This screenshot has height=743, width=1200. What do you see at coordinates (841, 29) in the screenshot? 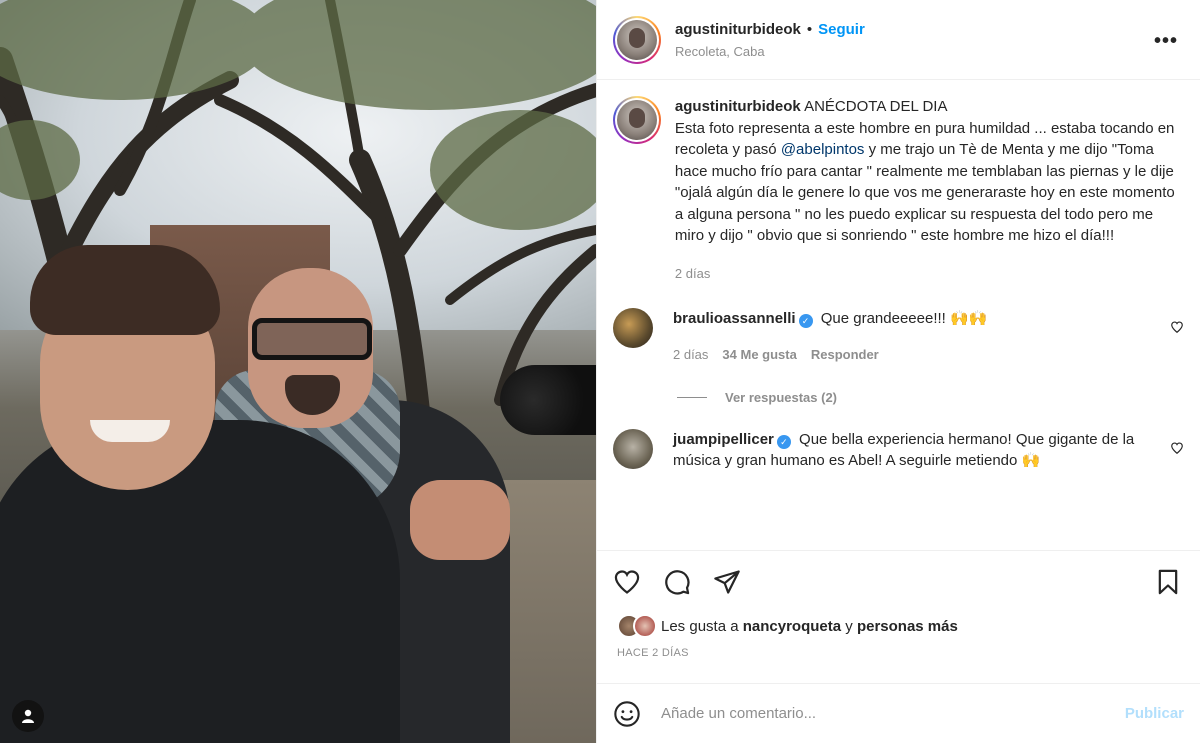
I see `follow-button: Seguir` at bounding box center [841, 29].